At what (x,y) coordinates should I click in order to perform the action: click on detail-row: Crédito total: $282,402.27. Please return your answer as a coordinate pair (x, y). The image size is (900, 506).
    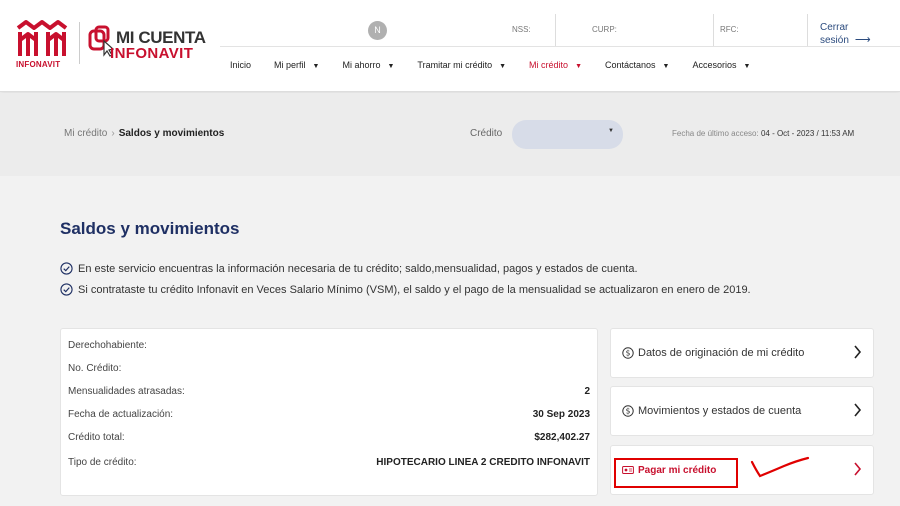
    Looking at the image, I should click on (329, 437).